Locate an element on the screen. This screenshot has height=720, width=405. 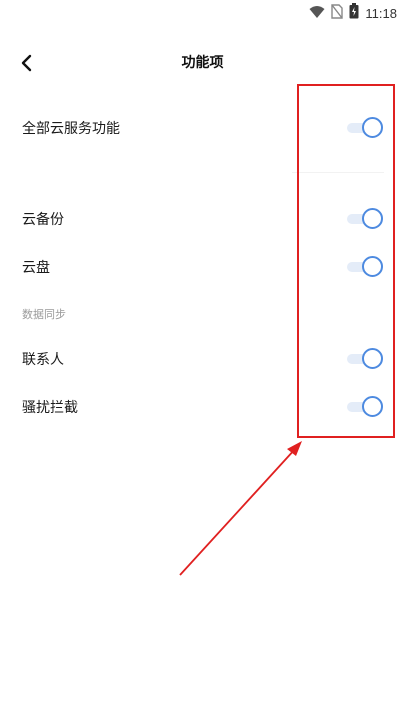
setting-label: 云盘 is located at coordinates (36, 268).